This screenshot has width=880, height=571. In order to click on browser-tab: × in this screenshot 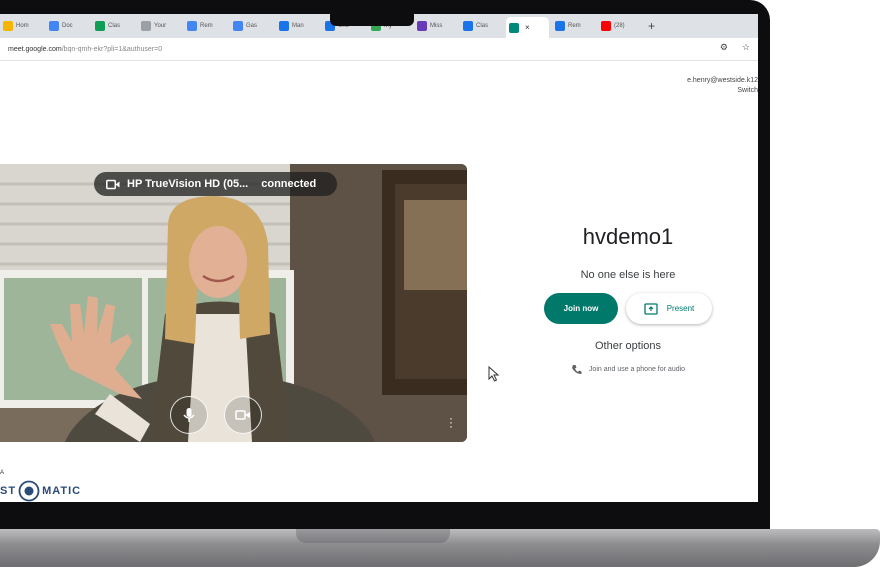, I will do `click(527, 27)`.